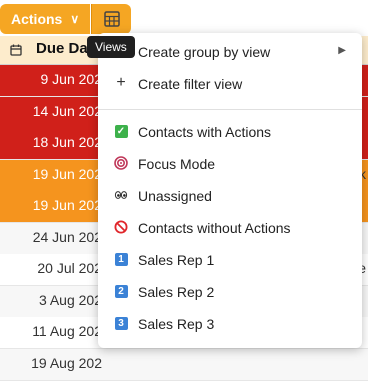  What do you see at coordinates (37, 19) in the screenshot?
I see `actions-label: Actions` at bounding box center [37, 19].